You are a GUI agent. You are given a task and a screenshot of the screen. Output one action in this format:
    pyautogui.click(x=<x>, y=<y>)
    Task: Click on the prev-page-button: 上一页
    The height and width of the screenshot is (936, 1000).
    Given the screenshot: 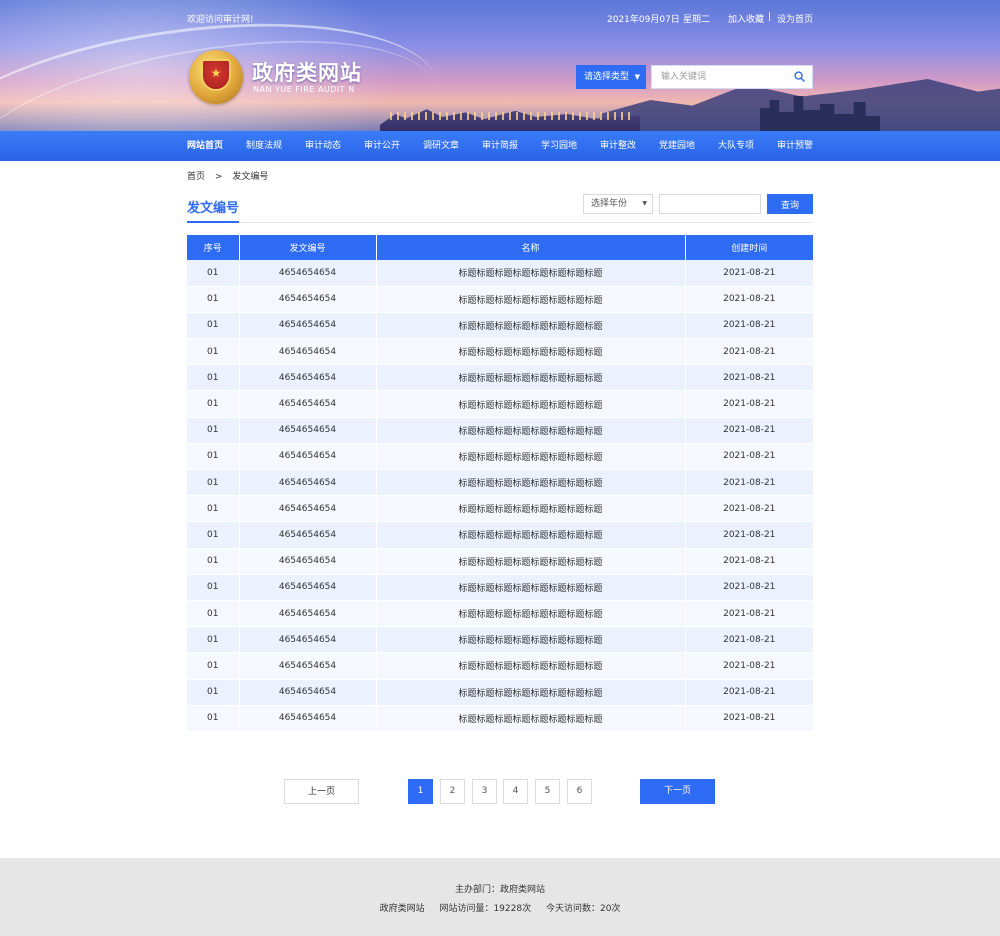 What is the action you would take?
    pyautogui.click(x=321, y=791)
    